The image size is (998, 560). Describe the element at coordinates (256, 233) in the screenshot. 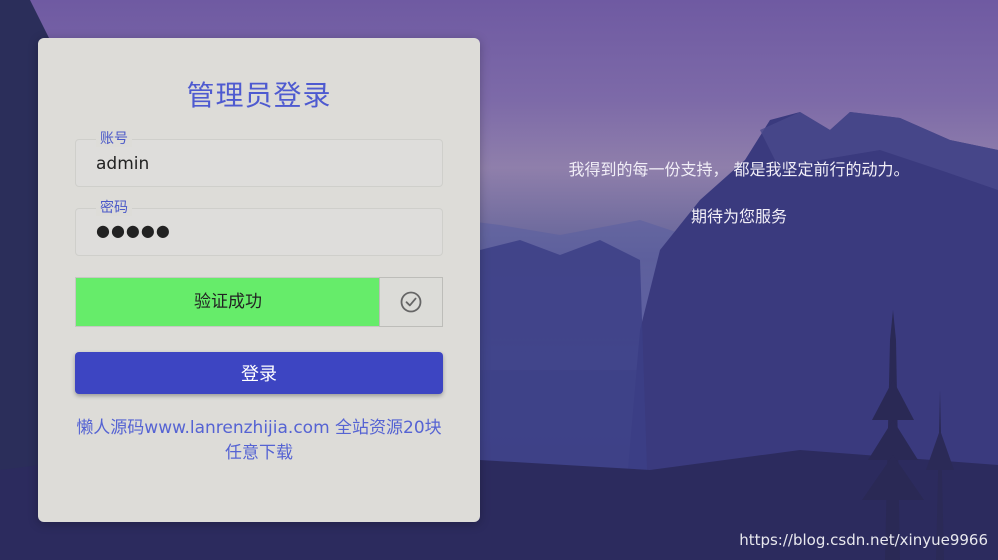

I see `password-input: ●●●●●` at that location.